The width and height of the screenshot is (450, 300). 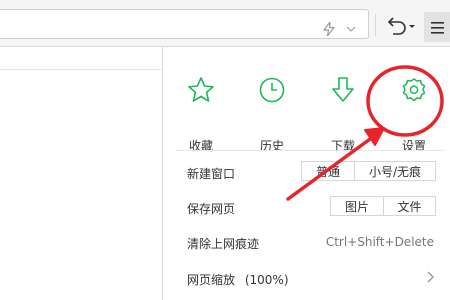 What do you see at coordinates (413, 146) in the screenshot?
I see `settings-label: 设置` at bounding box center [413, 146].